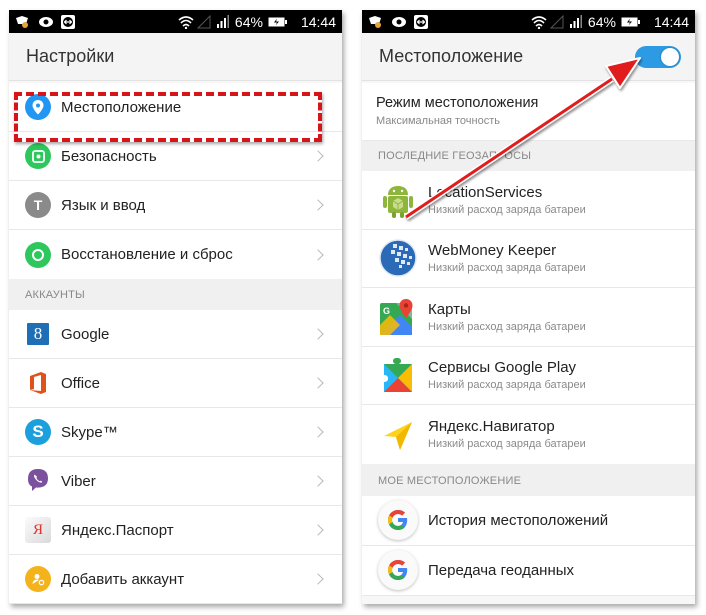 The image size is (706, 615). I want to click on settings-item-label: Безопасность, so click(109, 156).